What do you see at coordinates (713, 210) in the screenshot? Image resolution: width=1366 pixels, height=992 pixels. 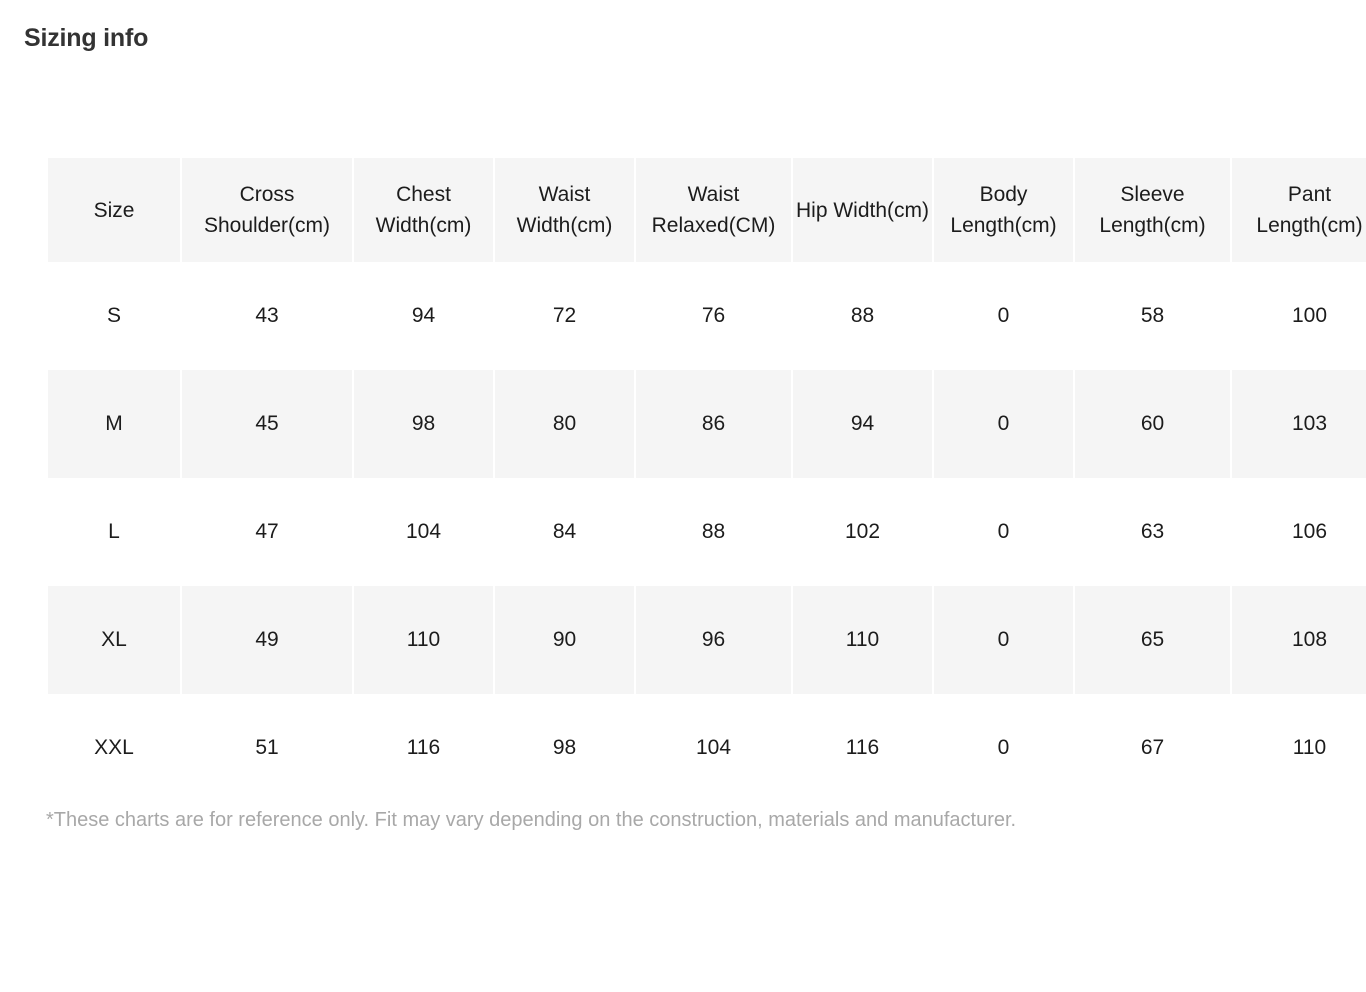 I see `column-header-waist-relaxed: Waist Relaxed(CM)` at bounding box center [713, 210].